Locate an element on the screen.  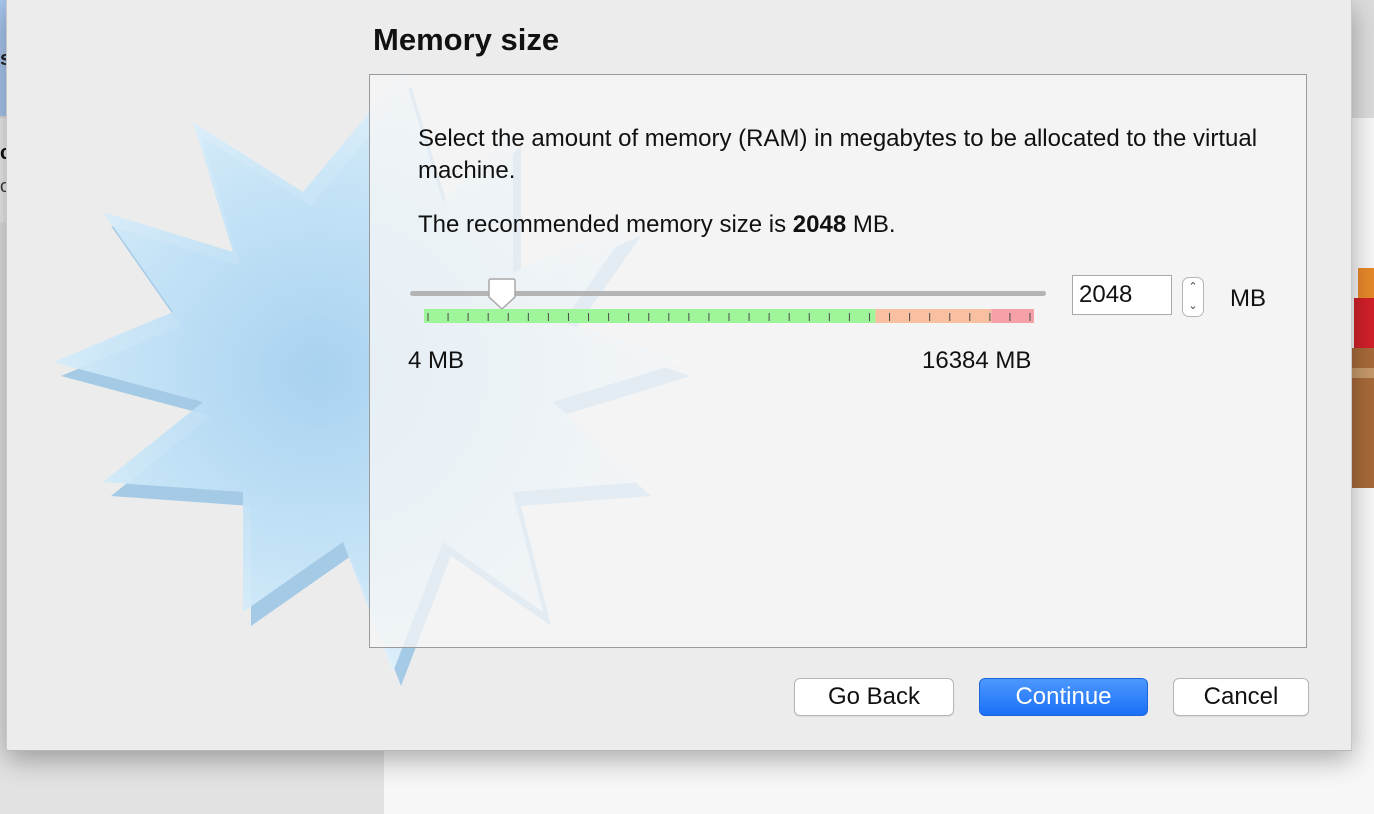
unit-label: MB is located at coordinates (1248, 298).